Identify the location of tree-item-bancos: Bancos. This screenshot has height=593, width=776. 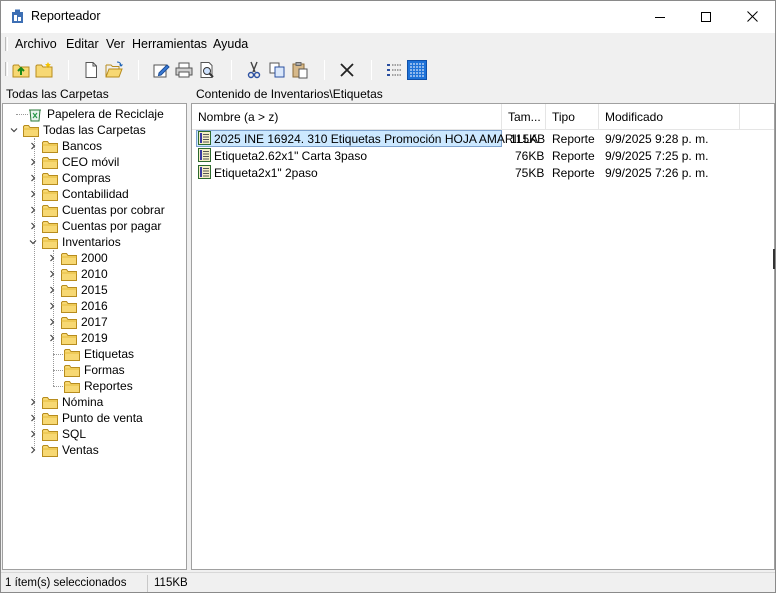
(64, 146).